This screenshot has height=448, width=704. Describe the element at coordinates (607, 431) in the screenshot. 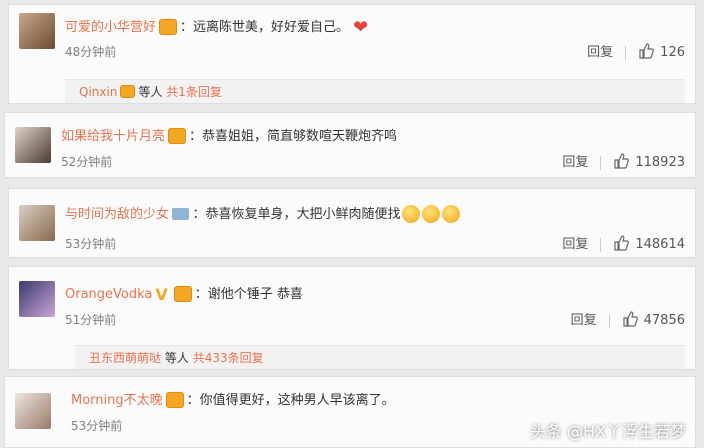

I see `watermark: 头条 @HX丫浮生若梦` at that location.